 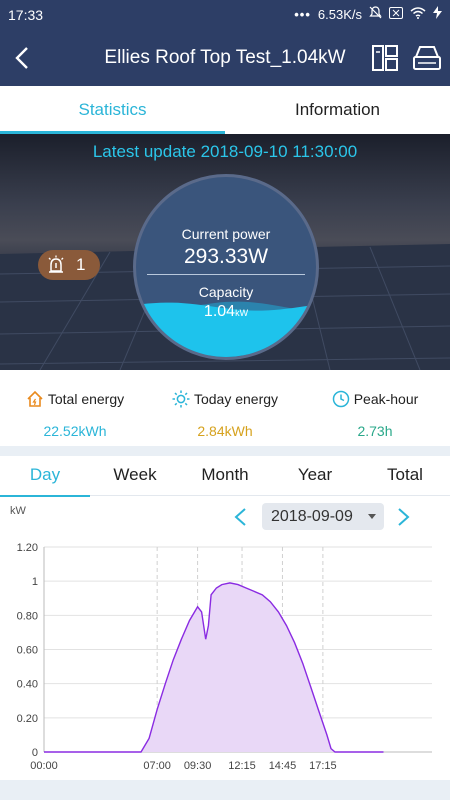 What do you see at coordinates (35, 398) in the screenshot?
I see `home-icon` at bounding box center [35, 398].